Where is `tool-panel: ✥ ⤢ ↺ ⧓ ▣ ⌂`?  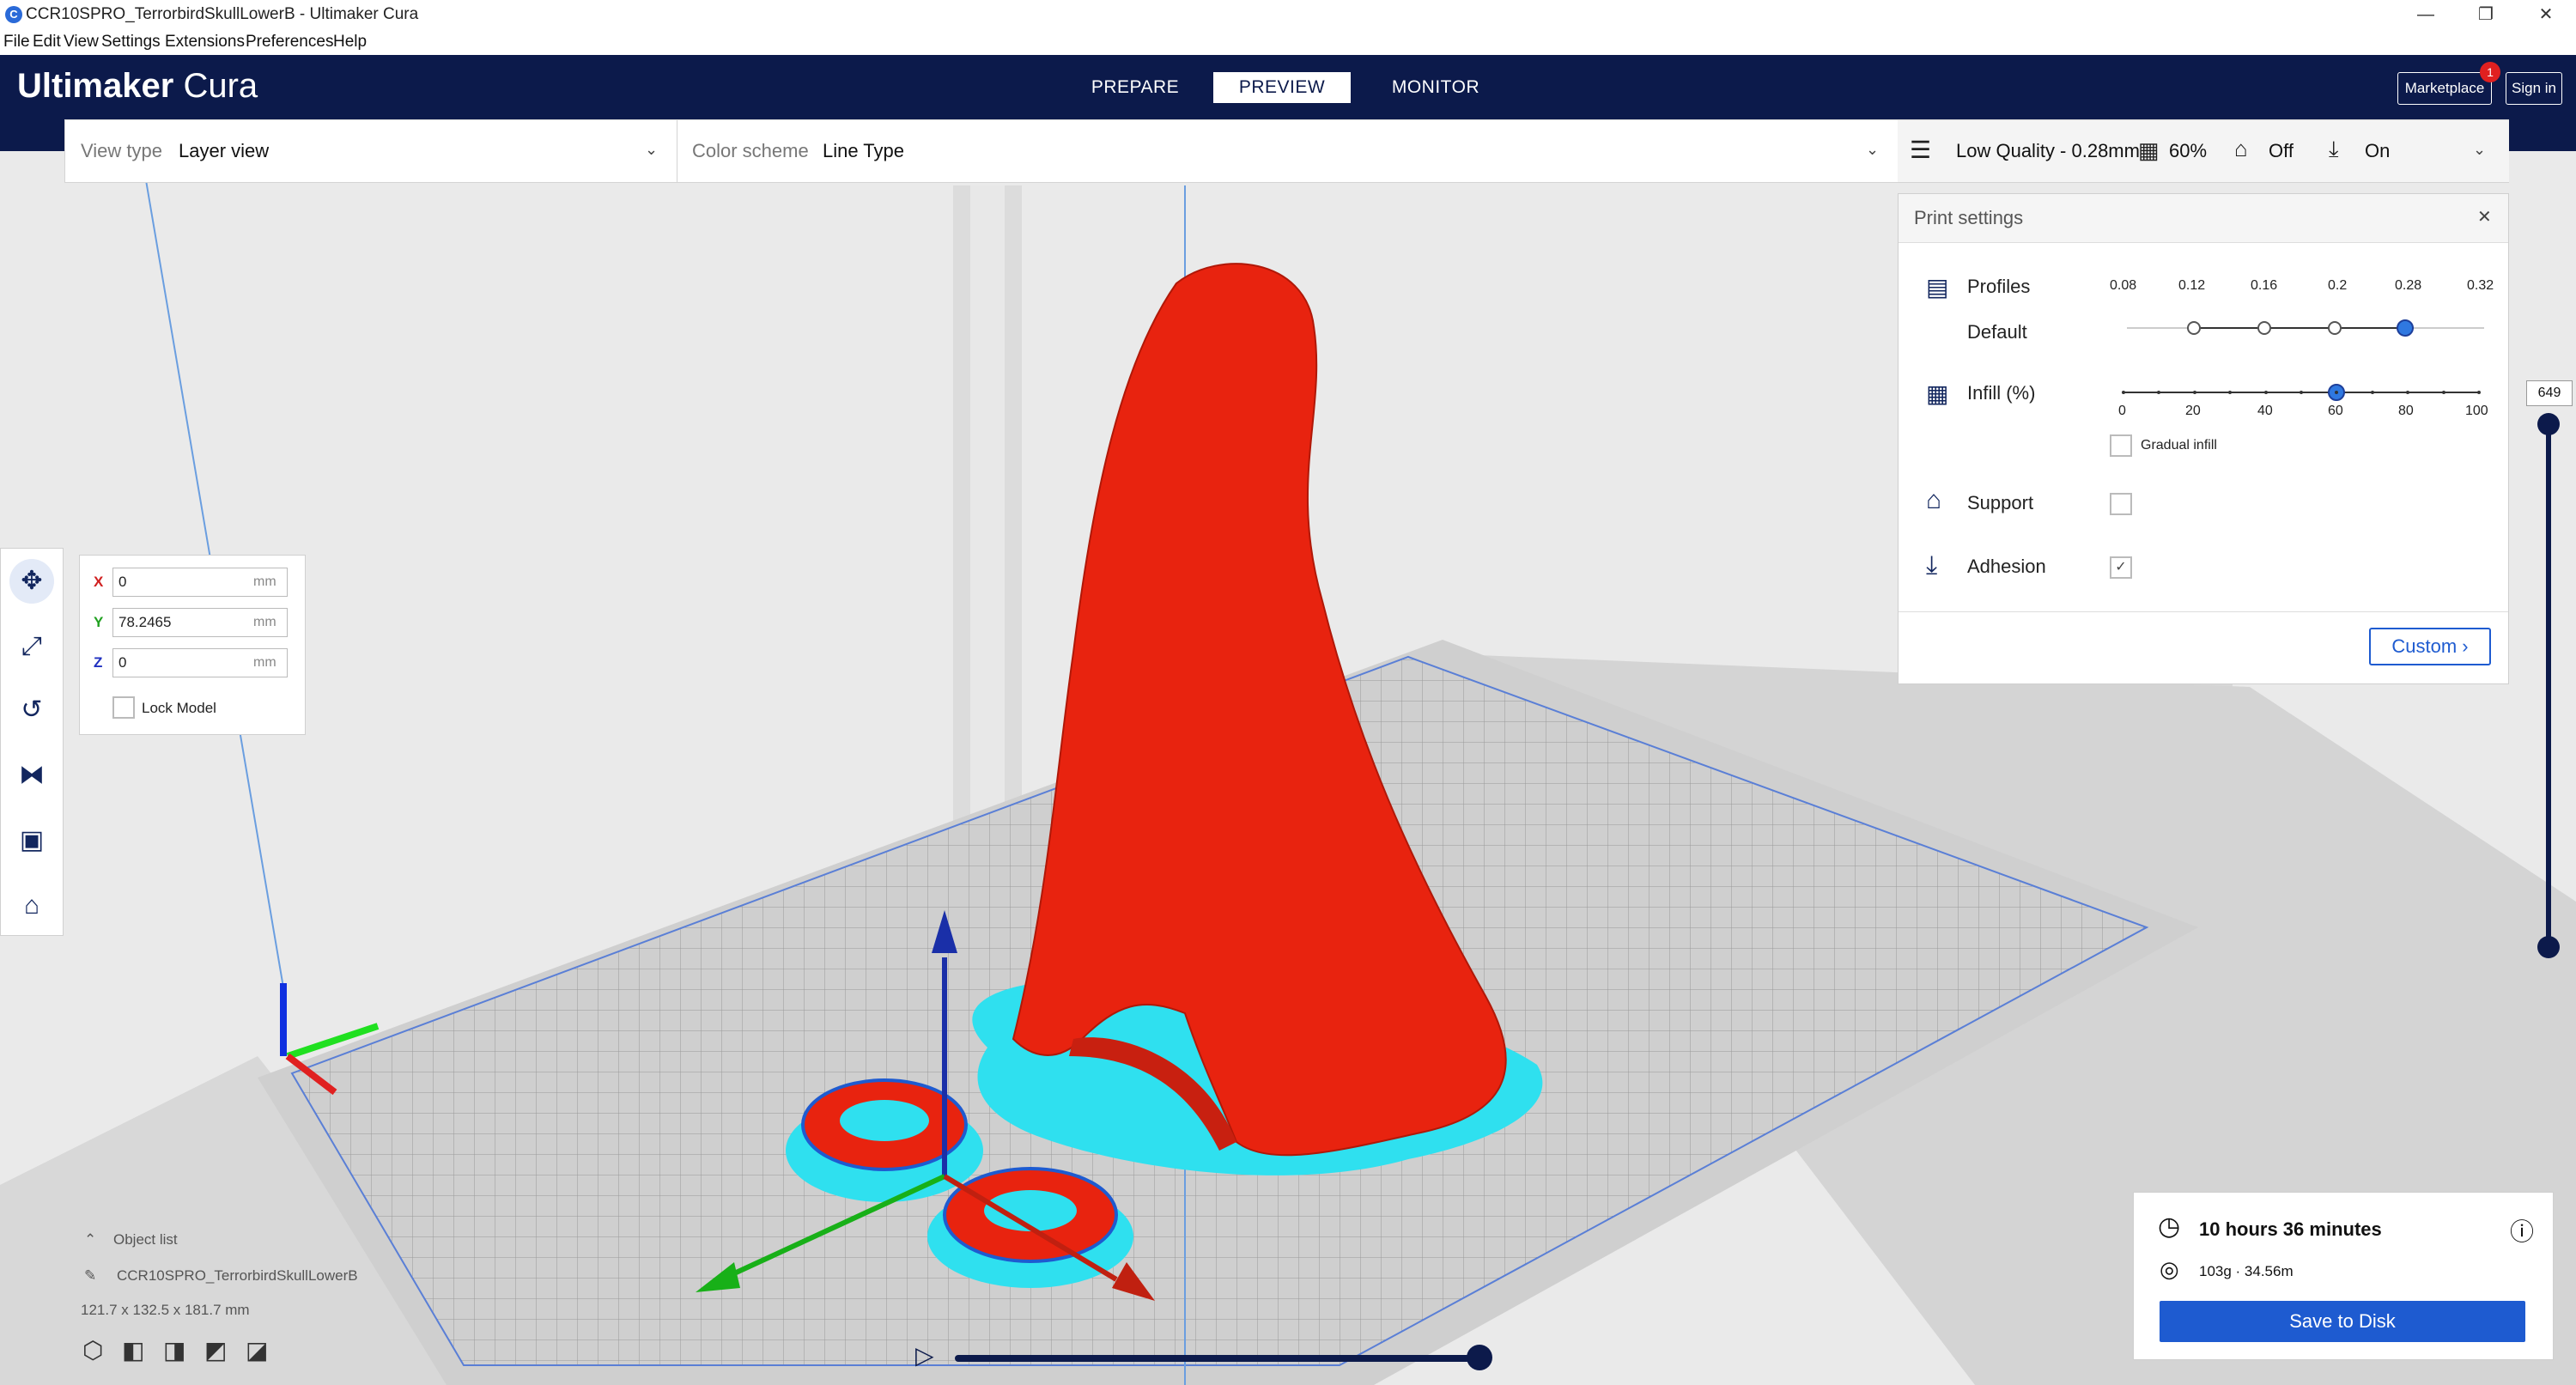 tool-panel: ✥ ⤢ ↺ ⧓ ▣ ⌂ is located at coordinates (32, 742).